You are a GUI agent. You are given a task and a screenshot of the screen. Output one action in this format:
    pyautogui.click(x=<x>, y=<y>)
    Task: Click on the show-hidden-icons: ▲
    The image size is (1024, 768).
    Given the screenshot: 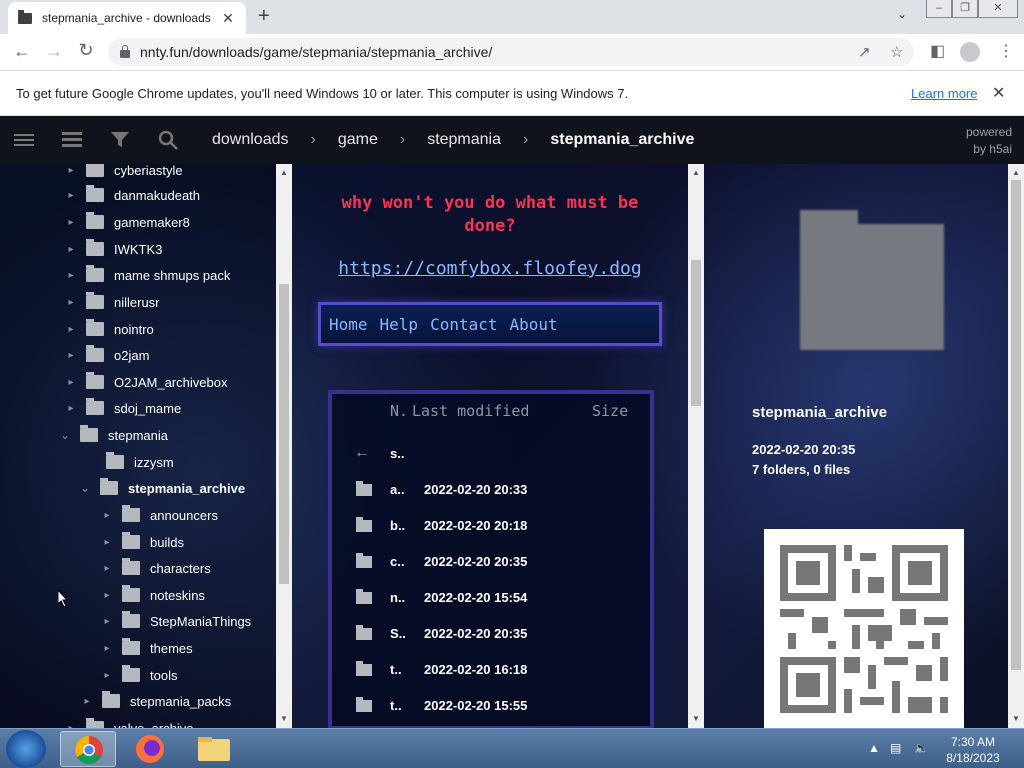 What is the action you would take?
    pyautogui.click(x=874, y=748)
    